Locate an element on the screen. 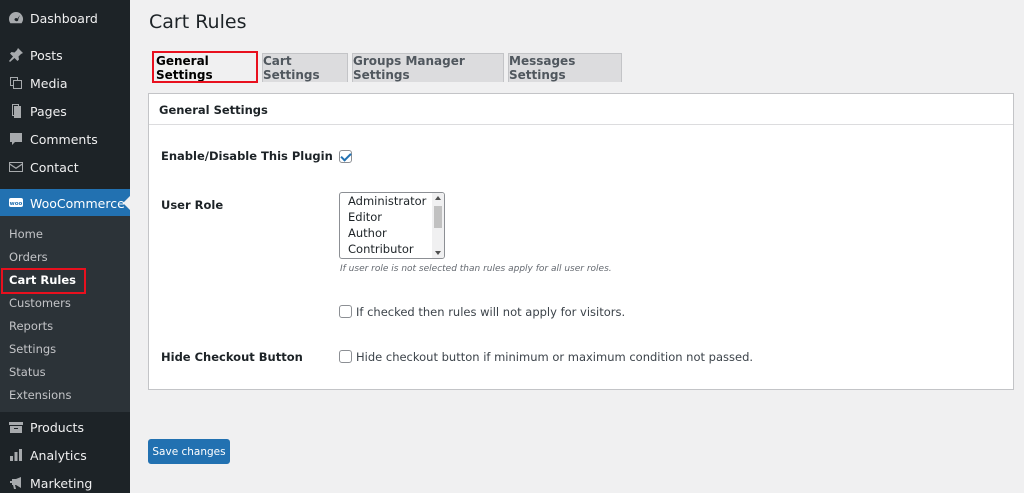 Image resolution: width=1024 pixels, height=493 pixels. user-role-option: Editor is located at coordinates (365, 217).